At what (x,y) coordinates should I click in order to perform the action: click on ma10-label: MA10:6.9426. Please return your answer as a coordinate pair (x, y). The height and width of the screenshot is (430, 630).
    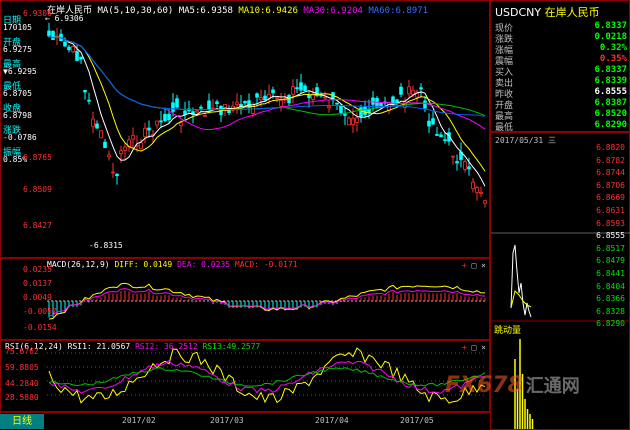
    Looking at the image, I should click on (268, 11).